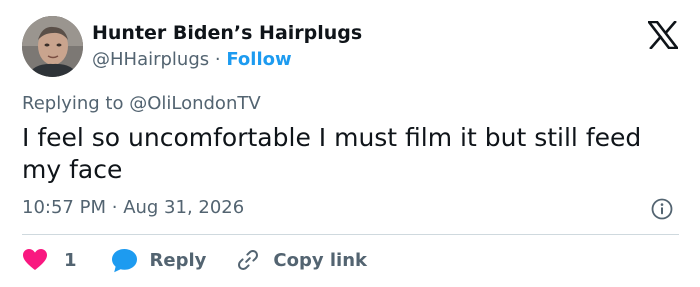  What do you see at coordinates (76, 103) in the screenshot?
I see `reply-context-prefix: Replying to` at bounding box center [76, 103].